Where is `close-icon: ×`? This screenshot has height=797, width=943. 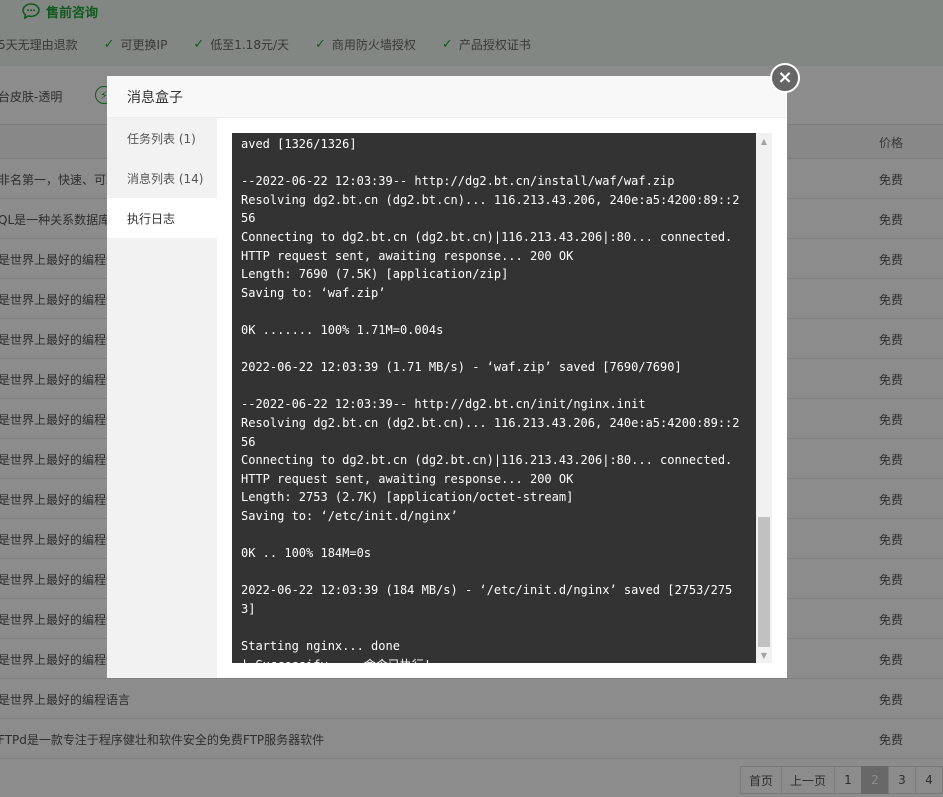 close-icon: × is located at coordinates (785, 78).